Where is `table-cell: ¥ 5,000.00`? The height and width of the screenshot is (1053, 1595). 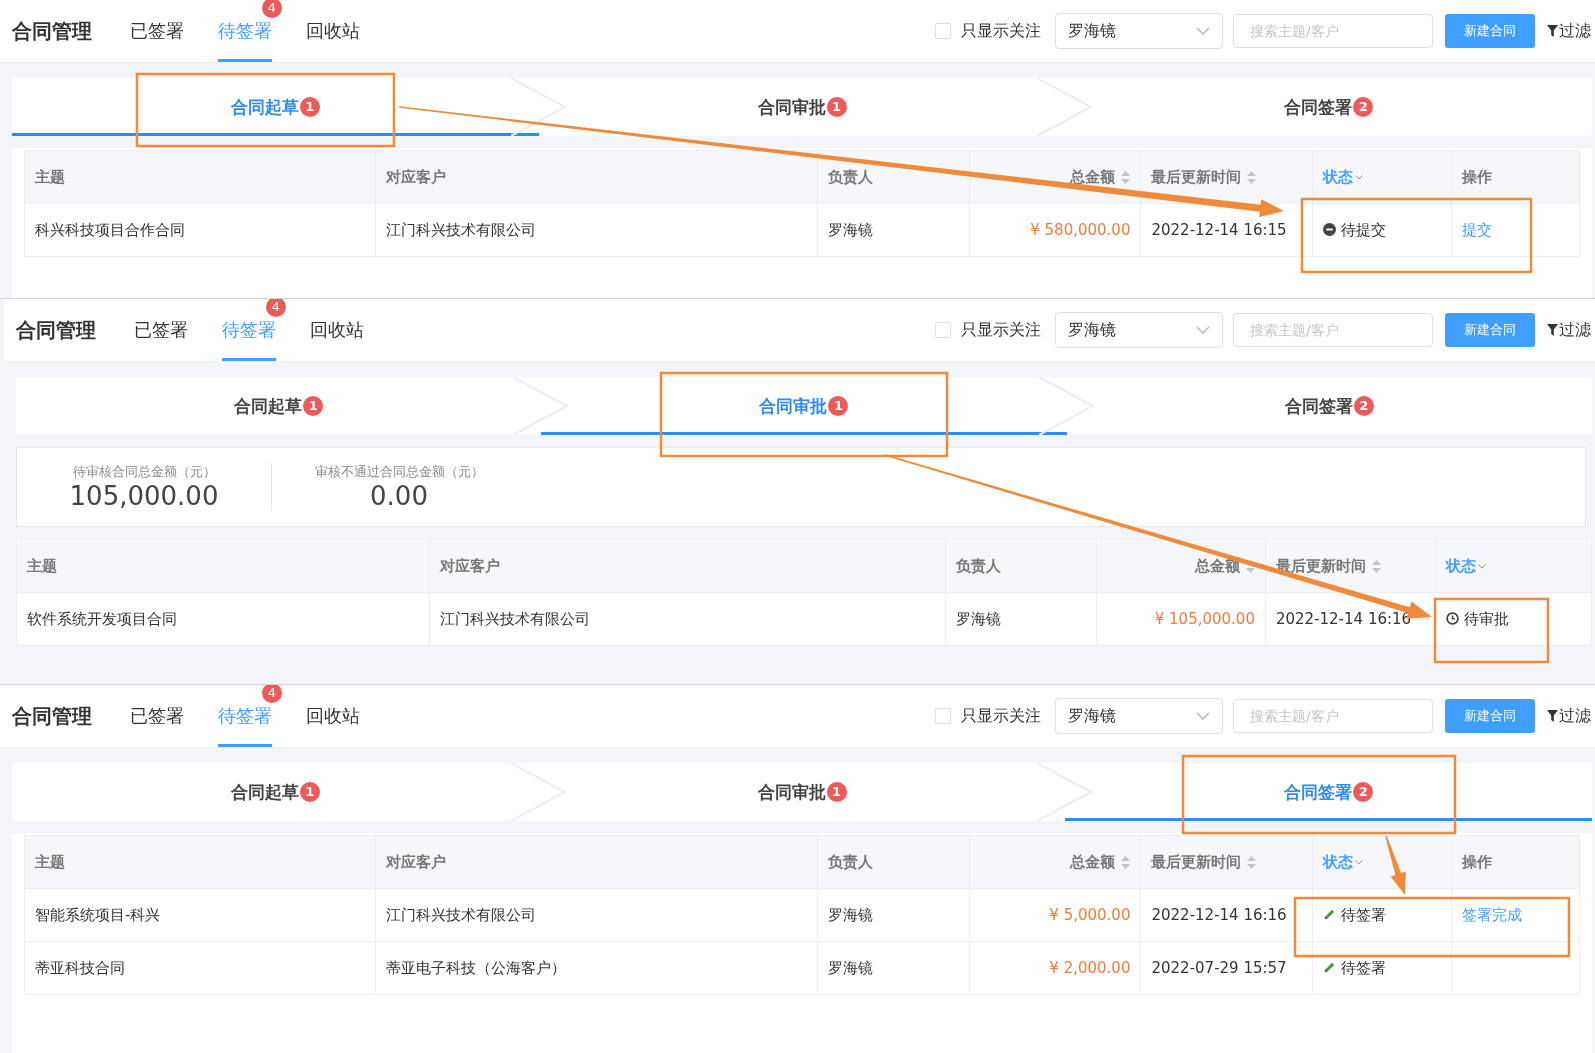
table-cell: ¥ 5,000.00 is located at coordinates (1055, 915).